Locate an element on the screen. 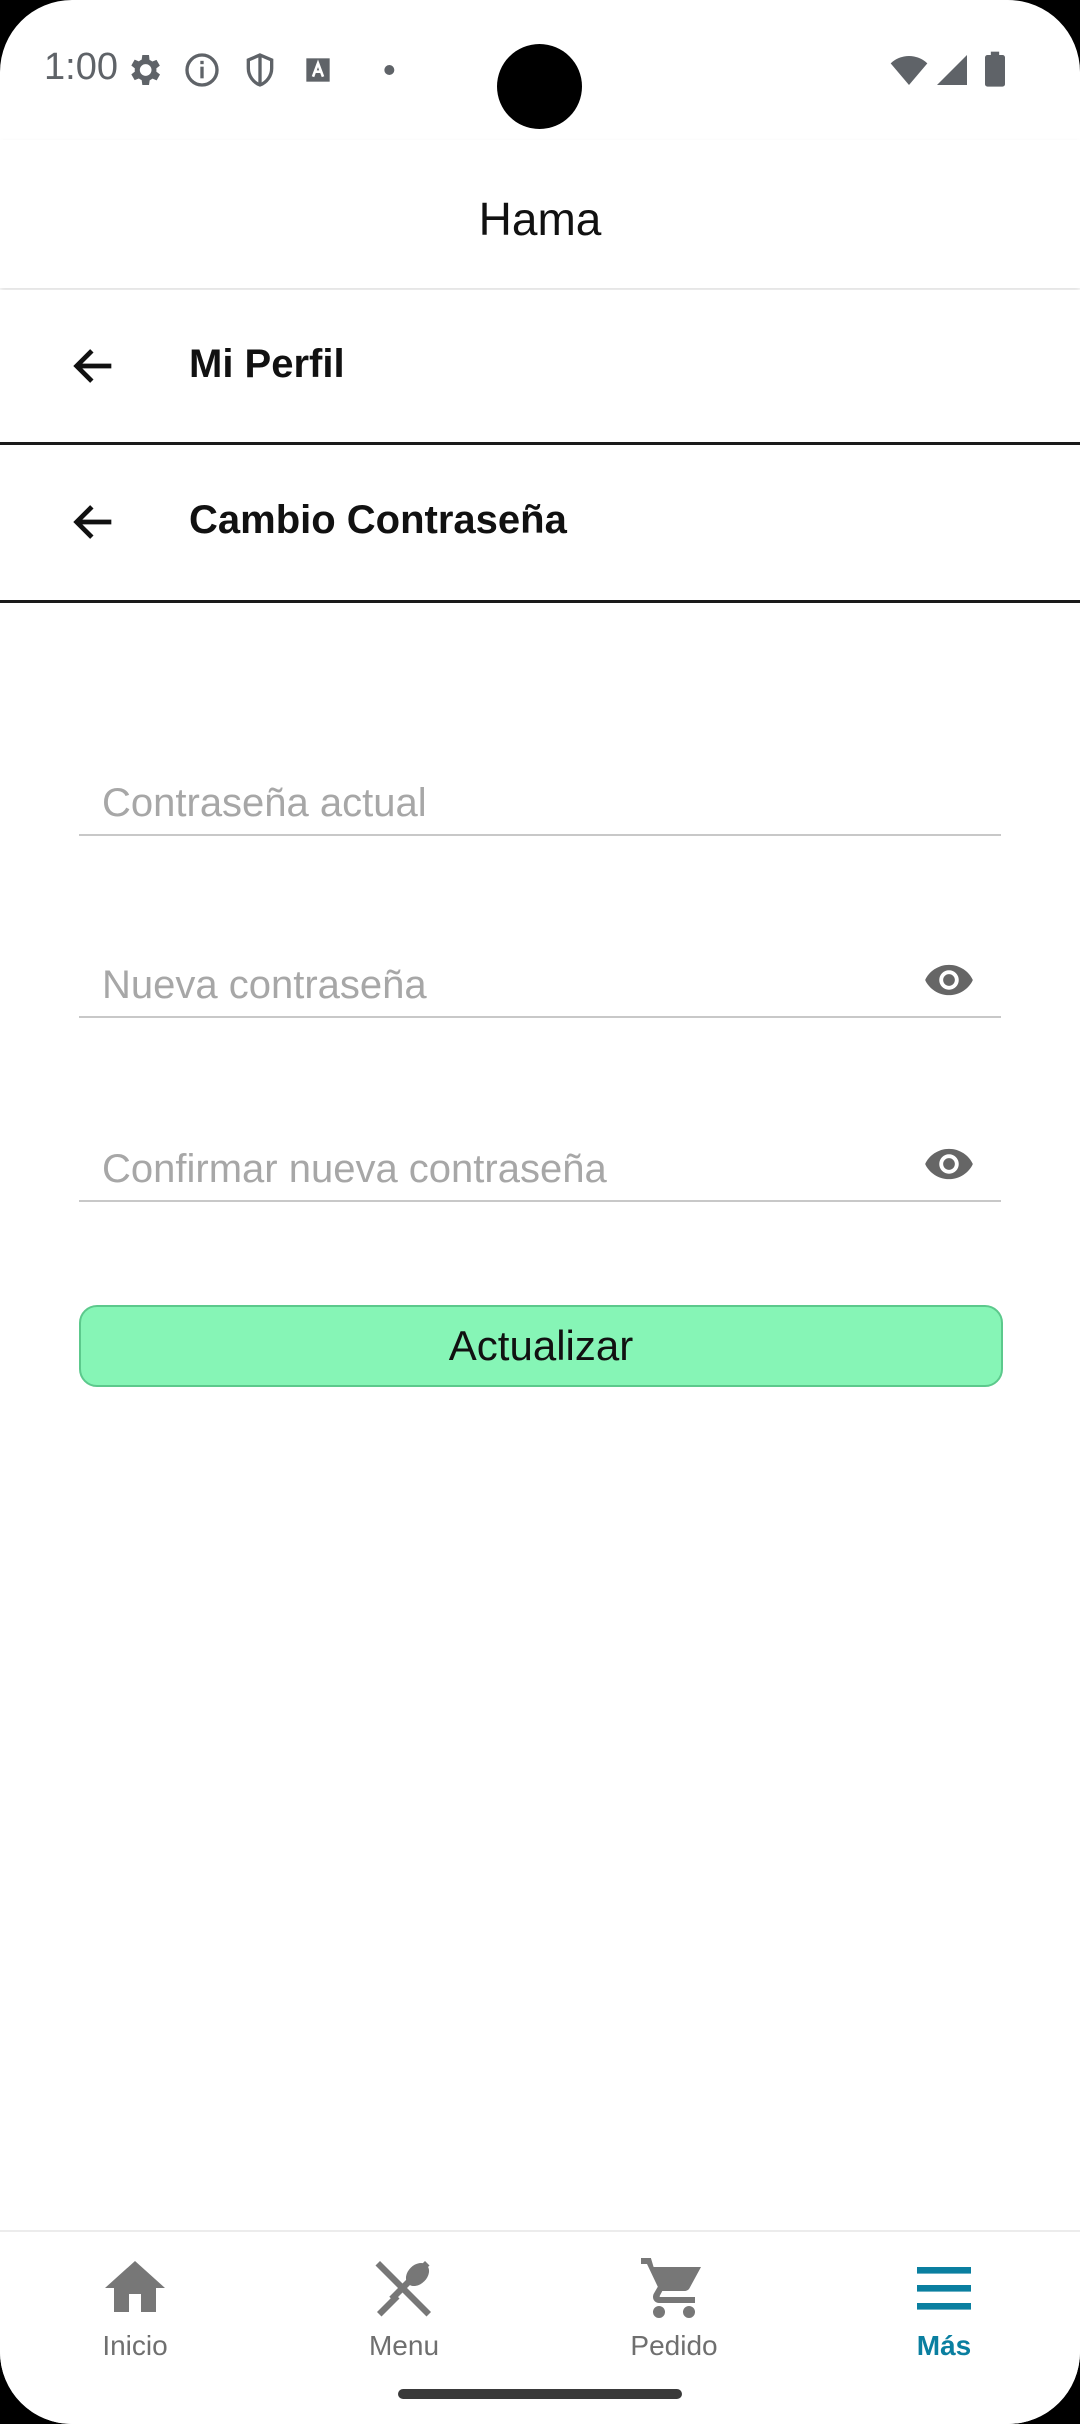 This screenshot has width=1080, height=2424. signal-icon is located at coordinates (952, 70).